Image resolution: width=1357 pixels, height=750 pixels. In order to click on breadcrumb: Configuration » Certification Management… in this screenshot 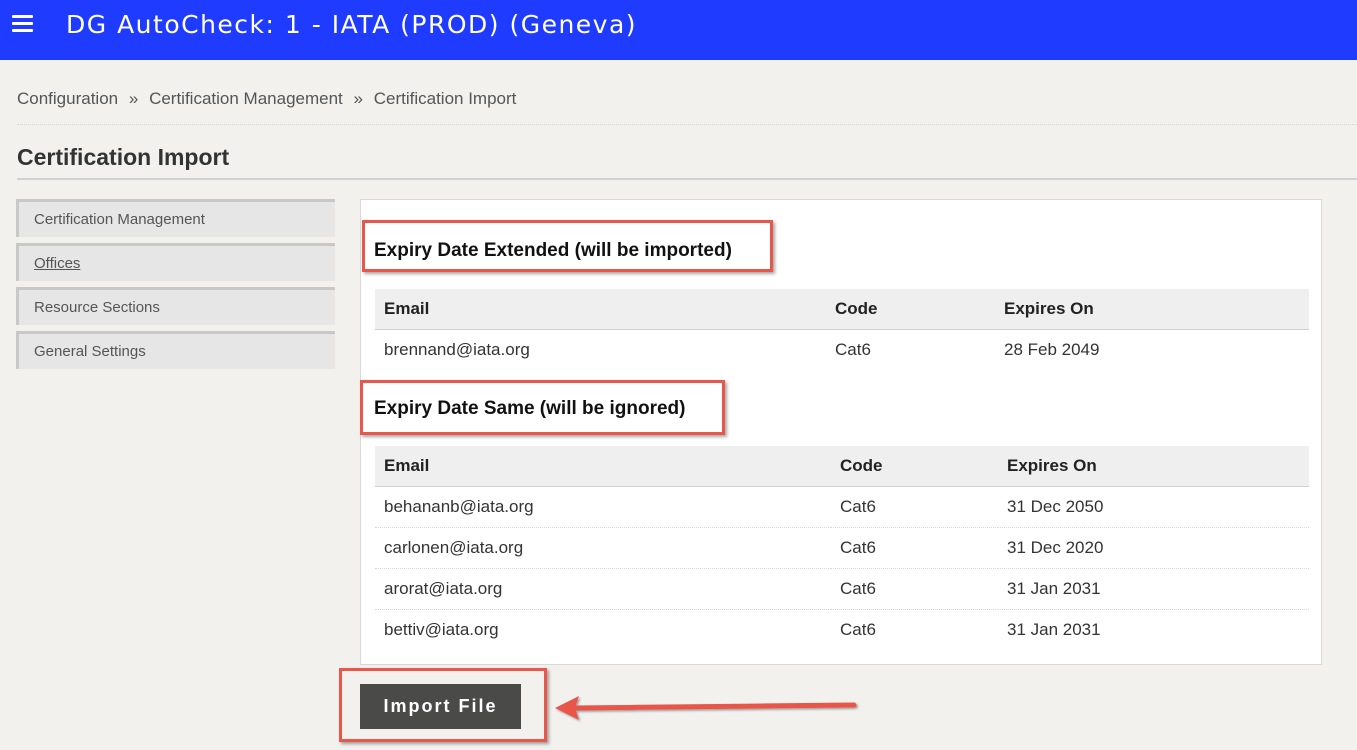, I will do `click(266, 99)`.